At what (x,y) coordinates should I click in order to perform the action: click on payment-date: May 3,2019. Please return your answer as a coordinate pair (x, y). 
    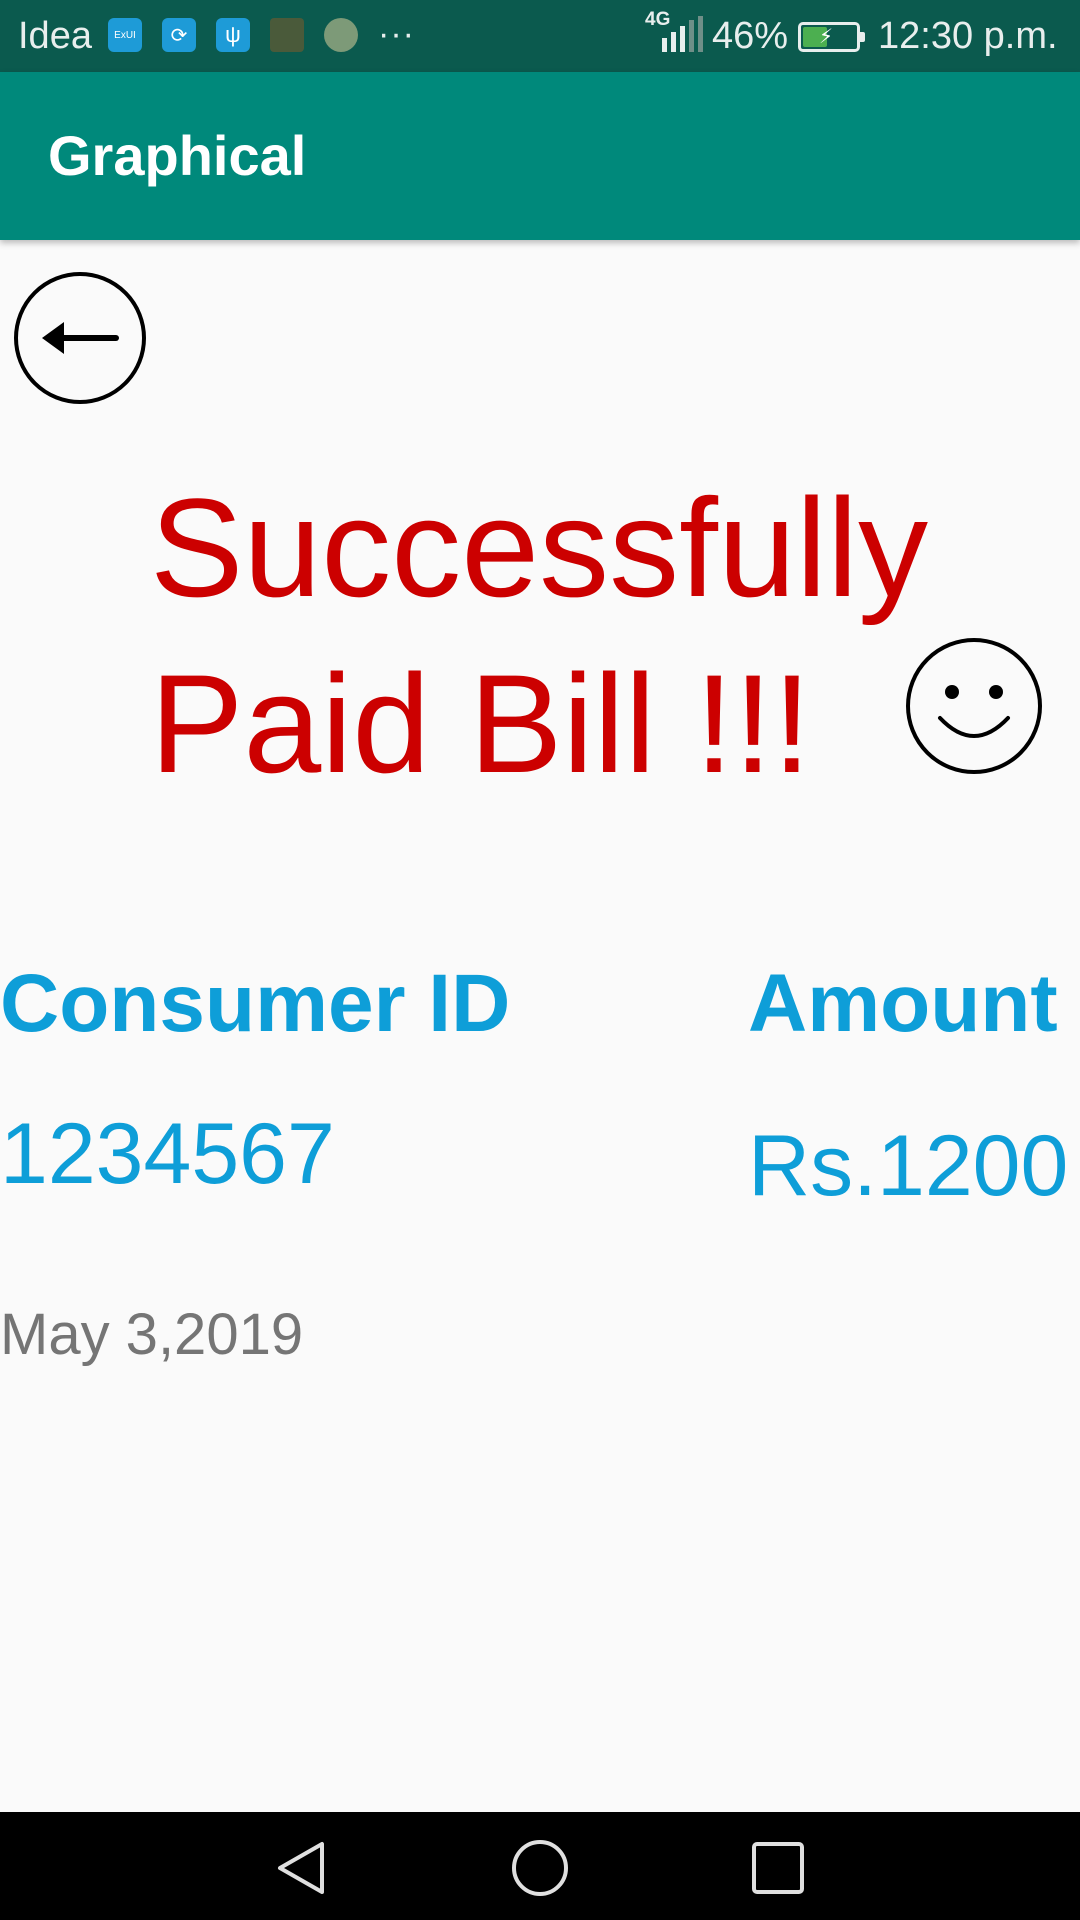
    Looking at the image, I should click on (152, 1334).